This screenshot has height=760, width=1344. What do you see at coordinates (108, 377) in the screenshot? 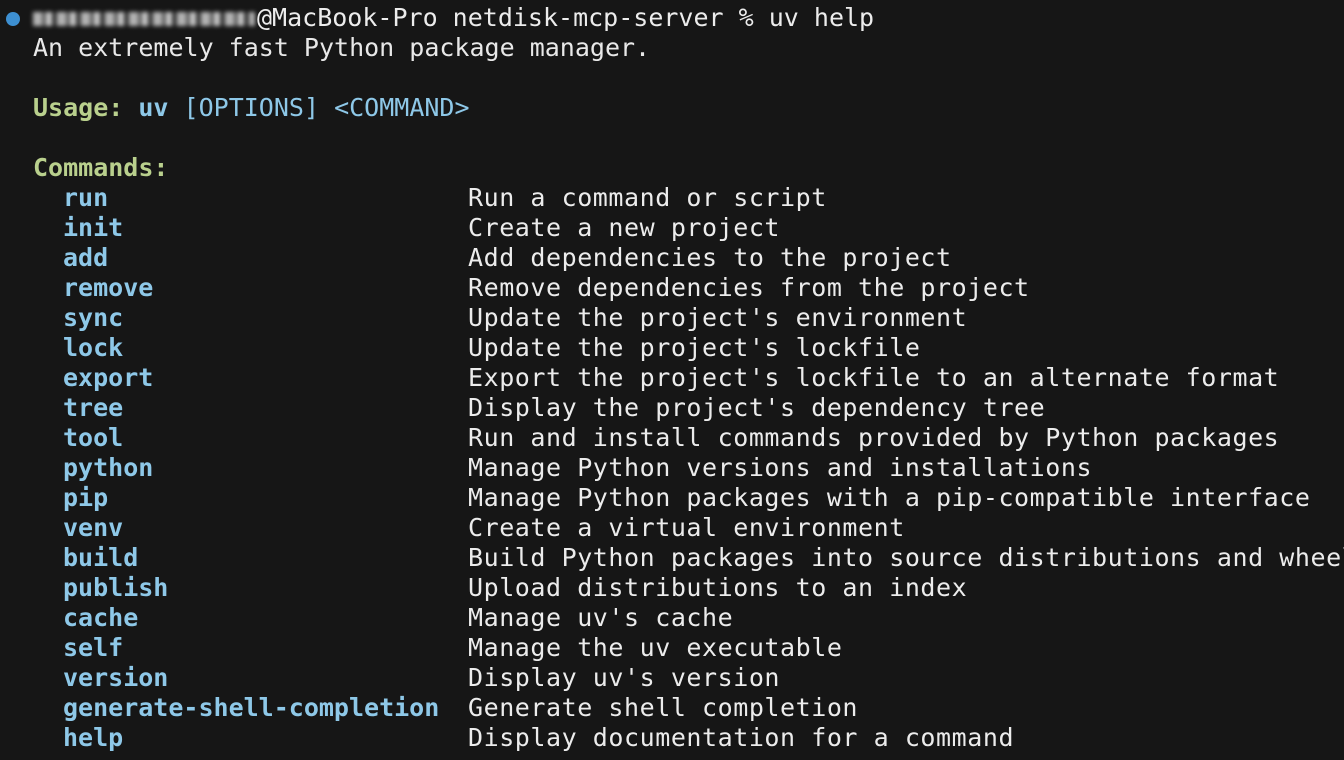
I see `command-name: export` at bounding box center [108, 377].